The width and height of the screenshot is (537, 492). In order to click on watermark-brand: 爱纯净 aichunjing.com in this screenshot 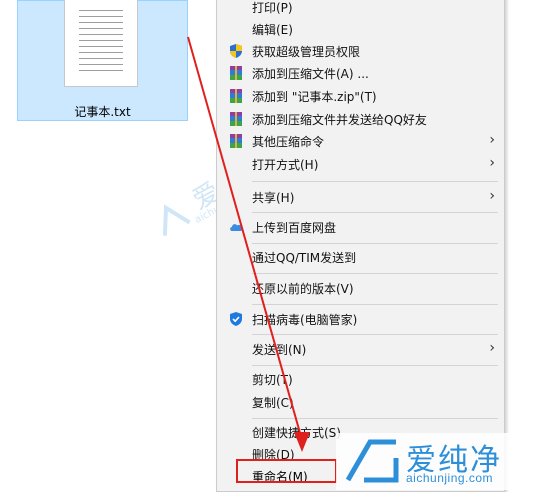, I will do `click(436, 461)`.